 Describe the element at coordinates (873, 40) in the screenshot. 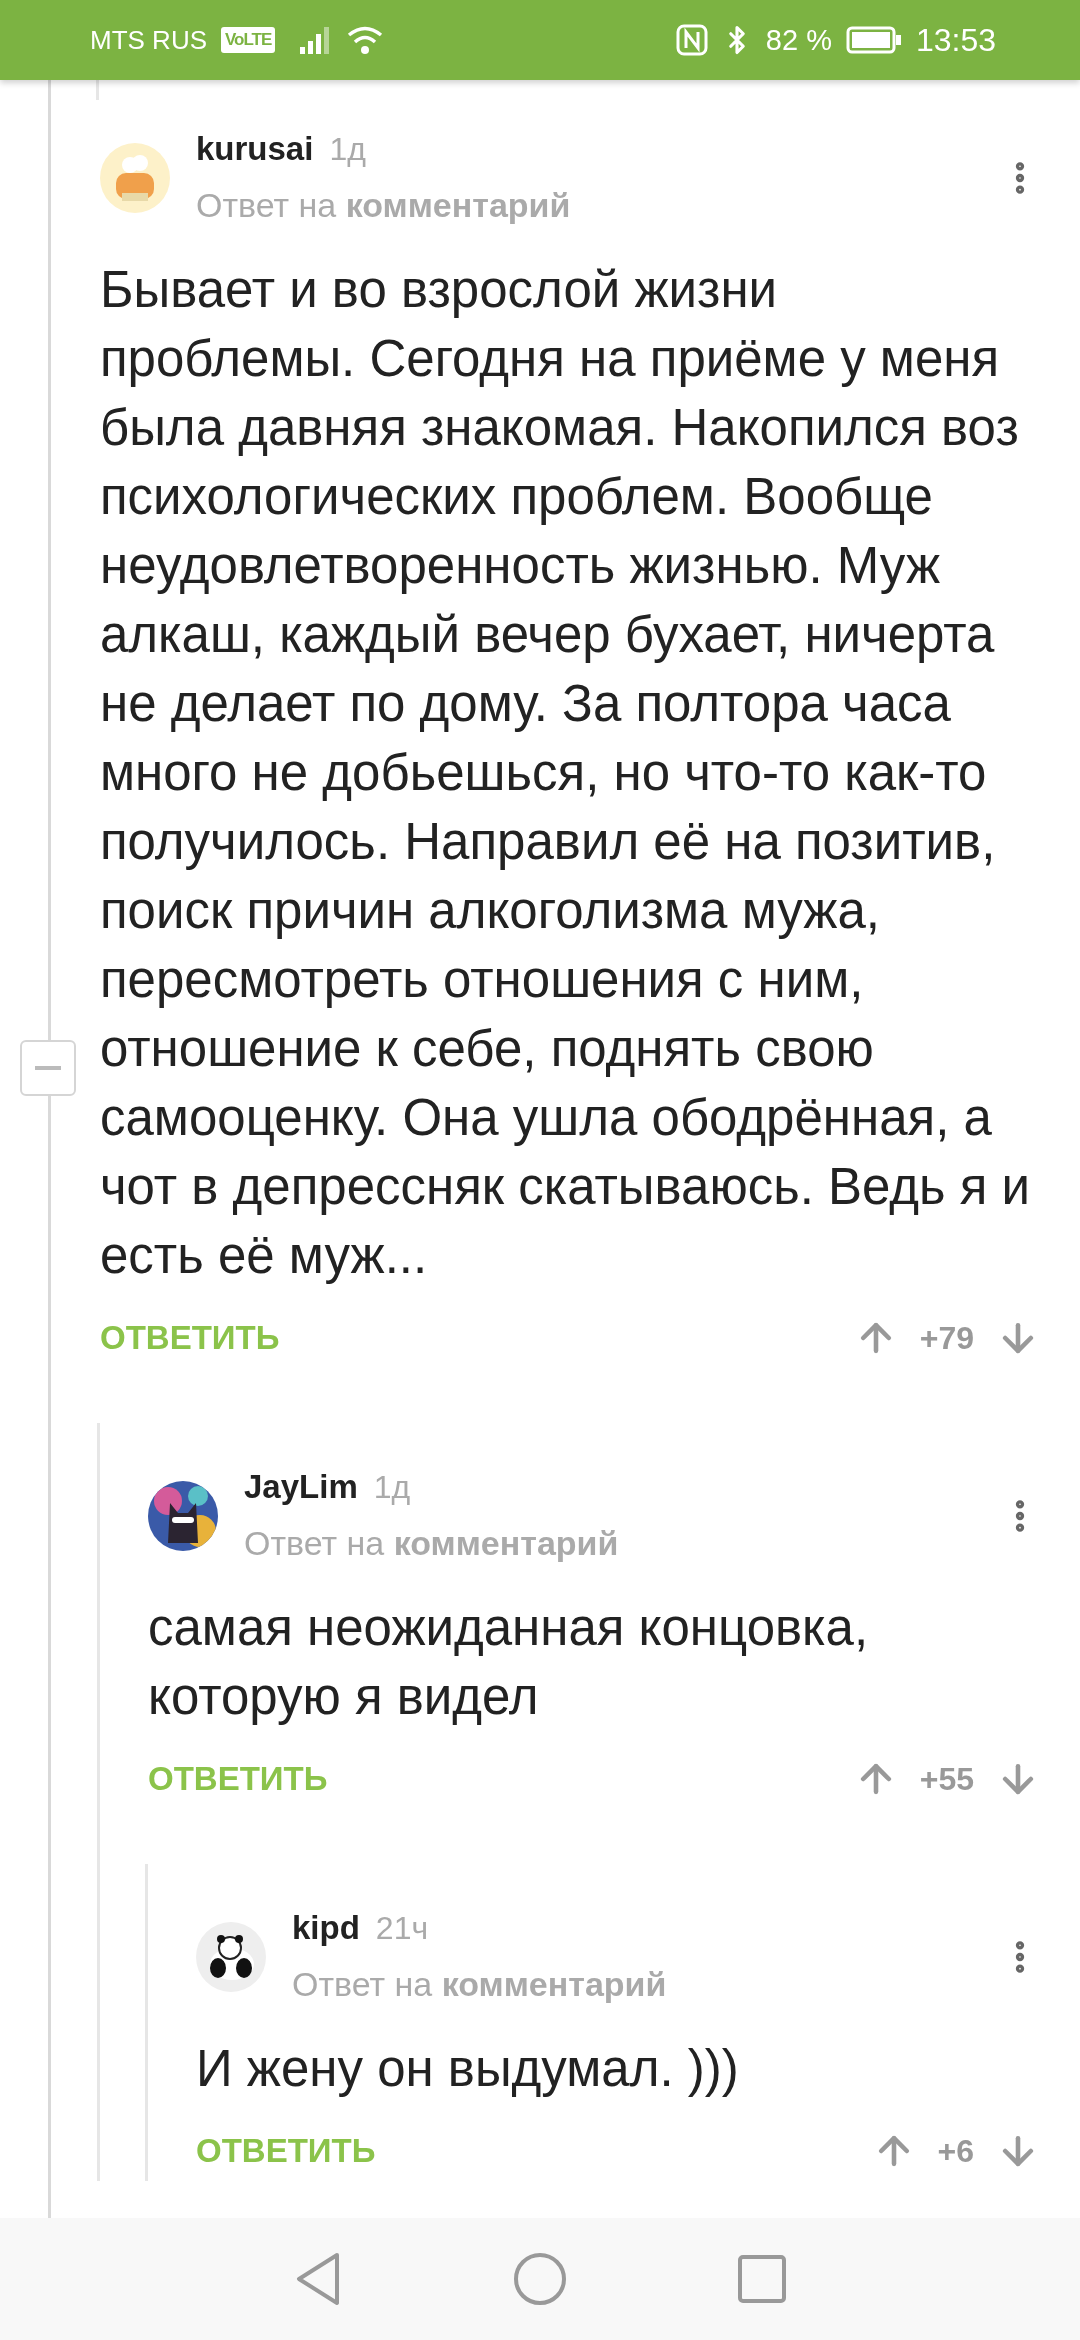

I see `battery-icon` at that location.